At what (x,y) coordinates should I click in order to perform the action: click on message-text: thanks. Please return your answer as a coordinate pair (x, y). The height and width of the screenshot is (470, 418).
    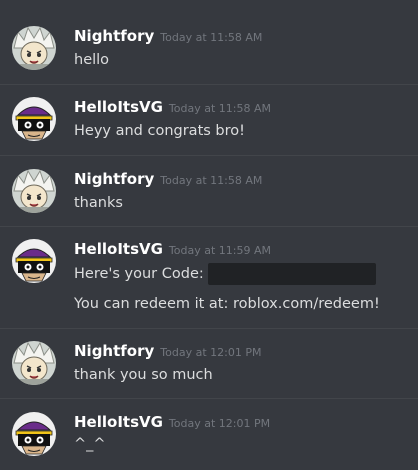
    Looking at the image, I should click on (98, 203).